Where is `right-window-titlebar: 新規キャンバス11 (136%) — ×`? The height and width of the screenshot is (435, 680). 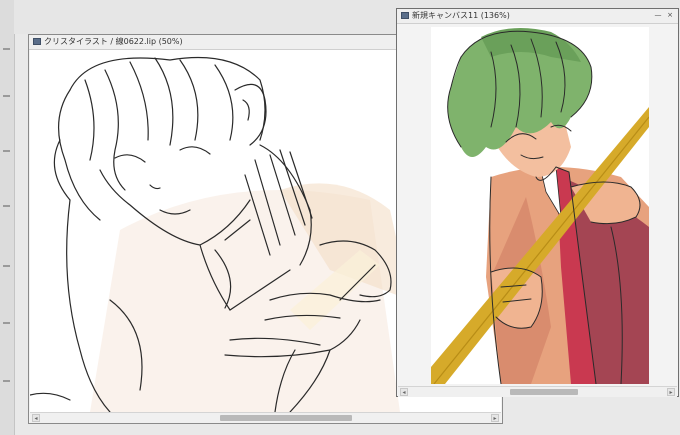 right-window-titlebar: 新規キャンバス11 (136%) — × is located at coordinates (537, 16).